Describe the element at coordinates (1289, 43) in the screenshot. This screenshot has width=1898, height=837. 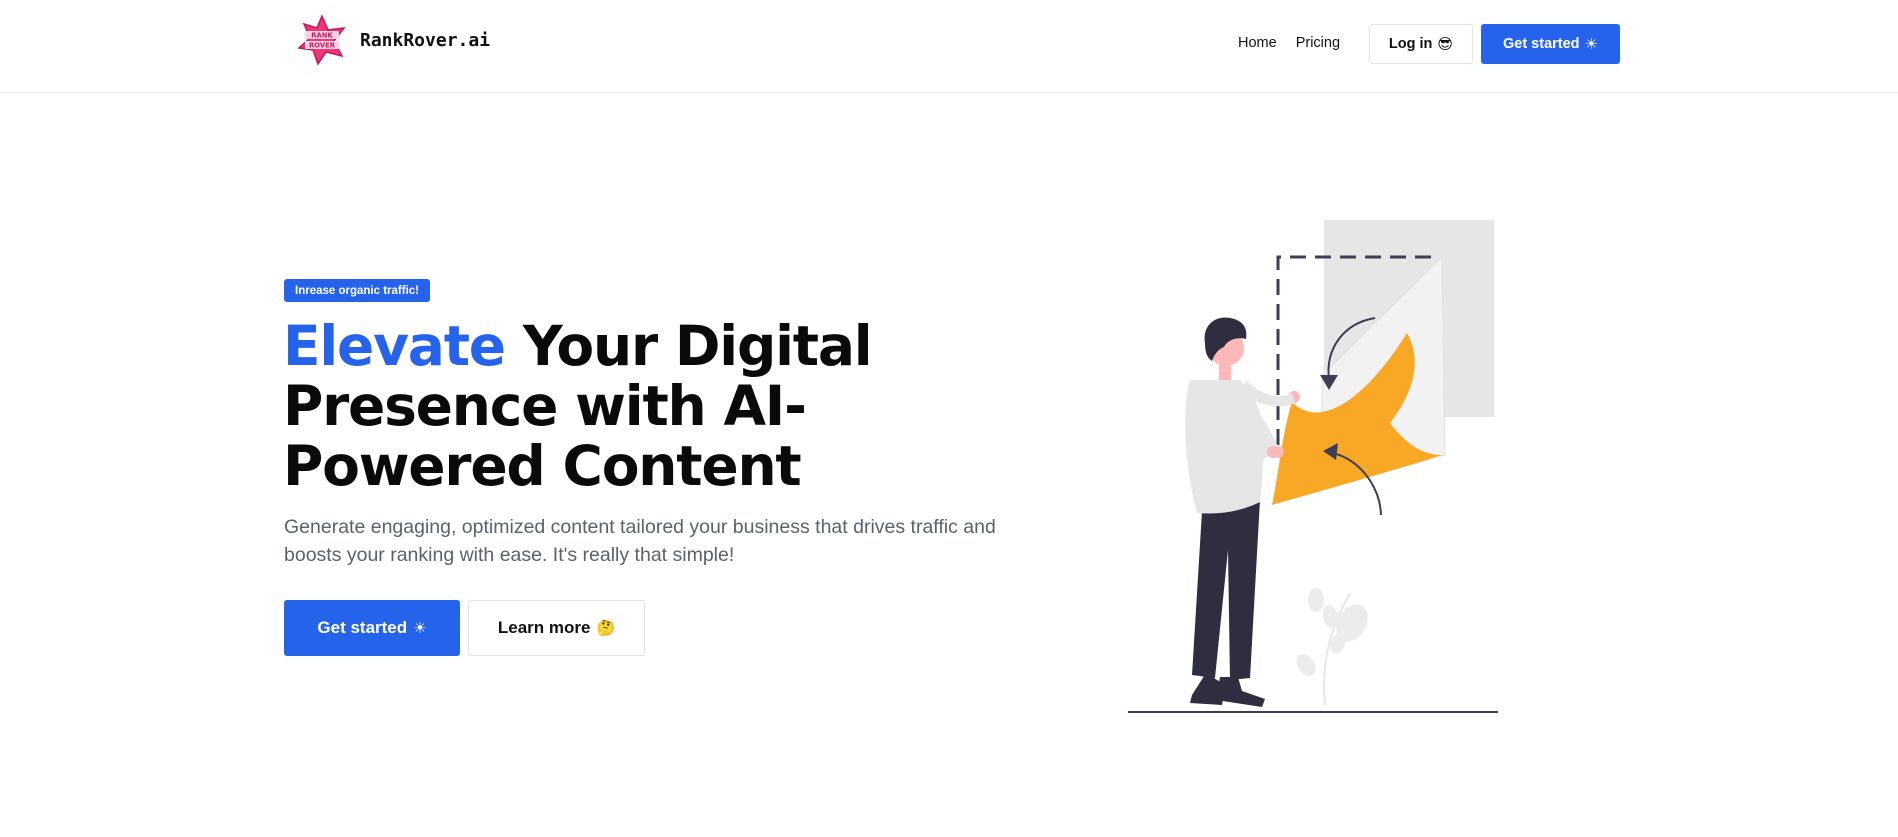
I see `main-nav: Home Pricing` at that location.